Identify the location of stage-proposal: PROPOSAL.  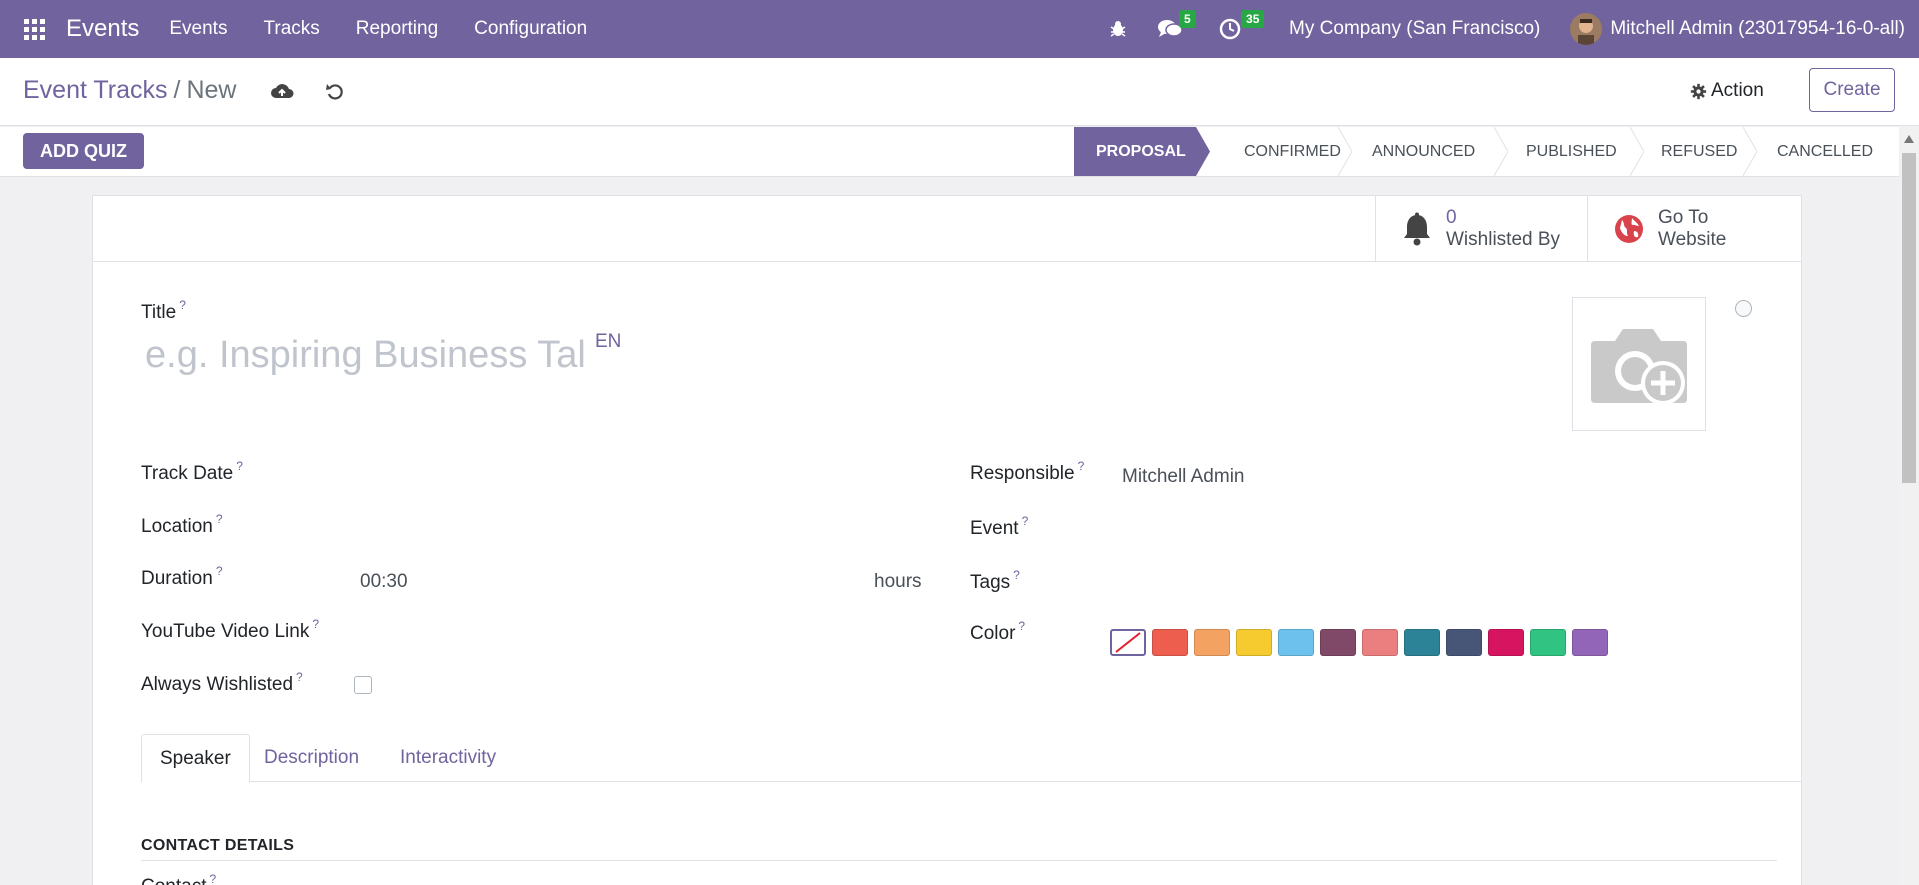
(1135, 151).